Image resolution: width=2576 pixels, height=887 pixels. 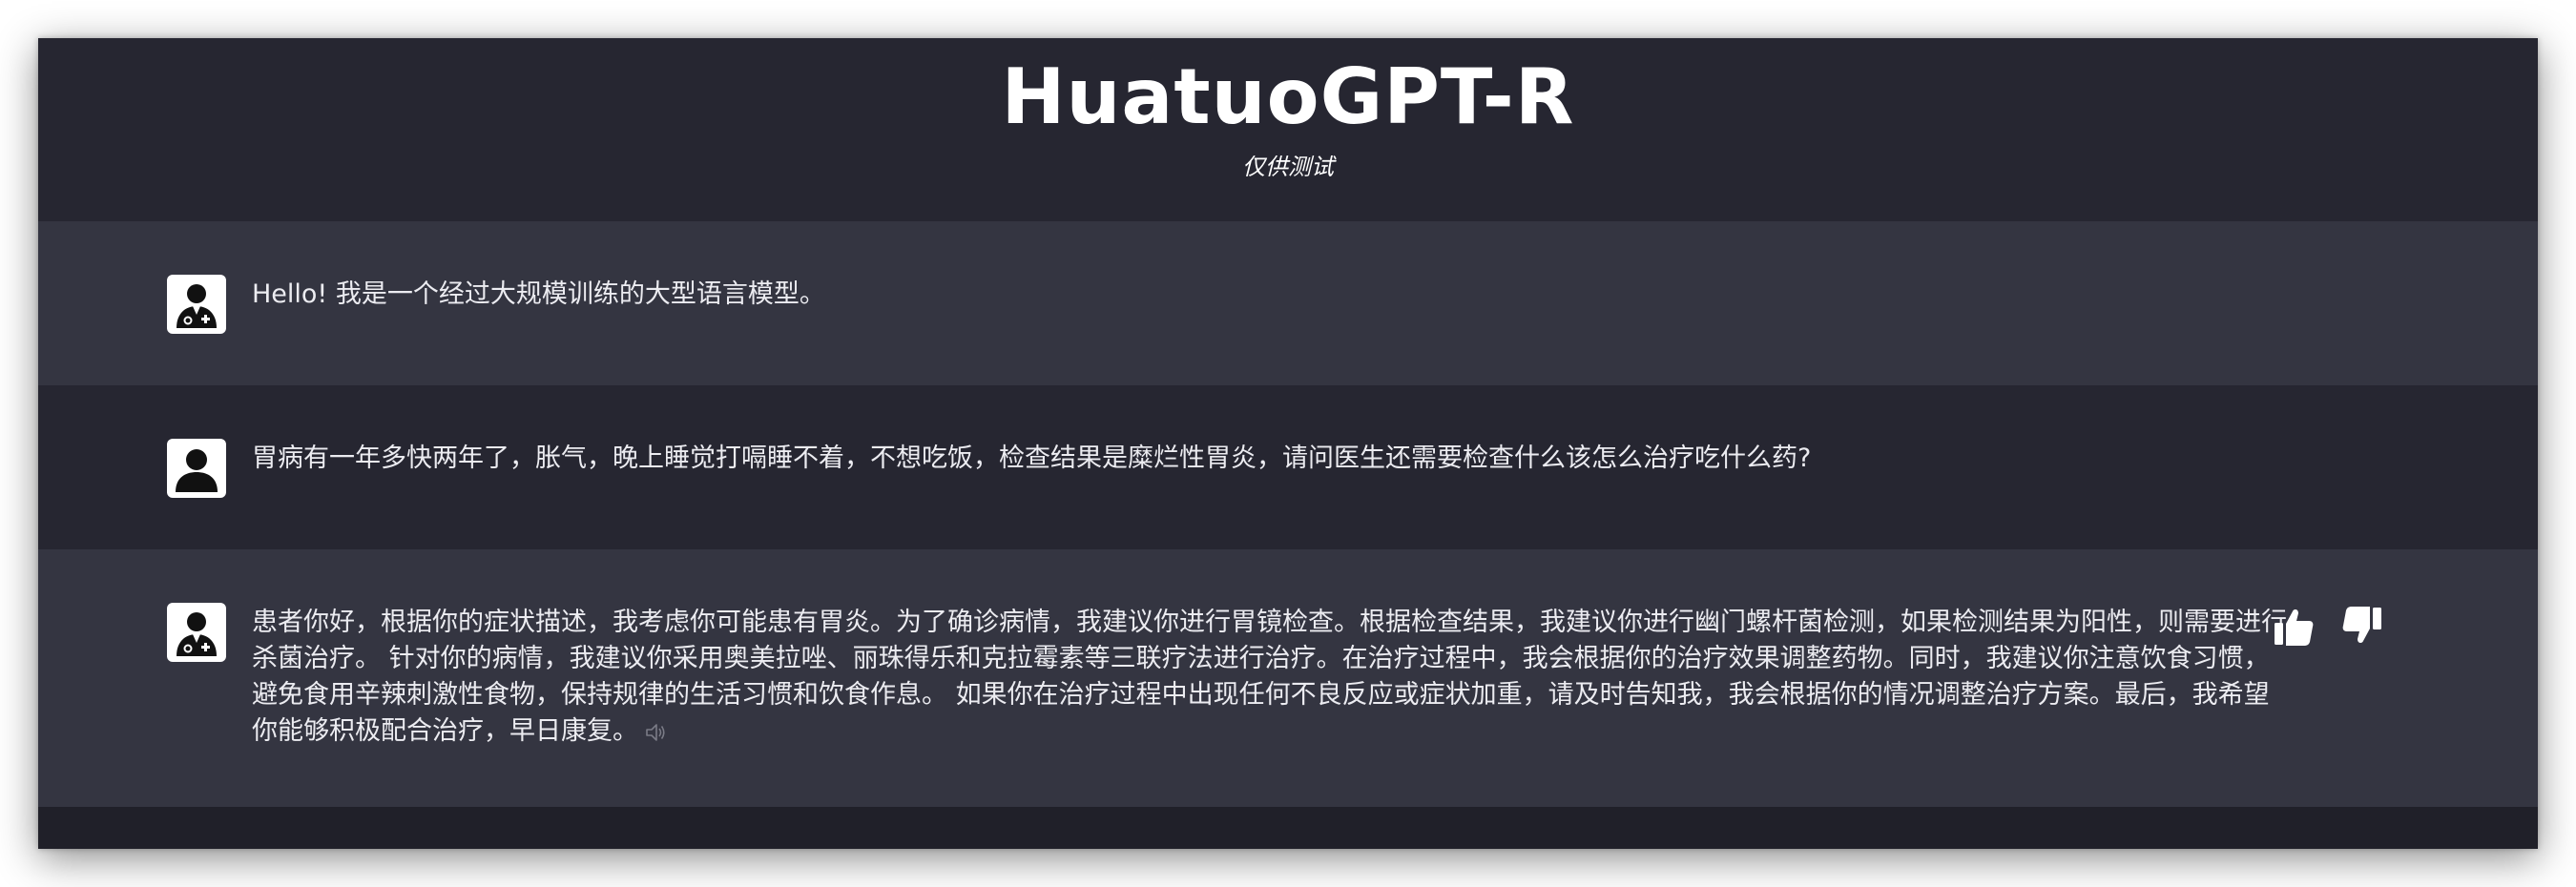 I want to click on thumbs-up-icon, so click(x=2294, y=626).